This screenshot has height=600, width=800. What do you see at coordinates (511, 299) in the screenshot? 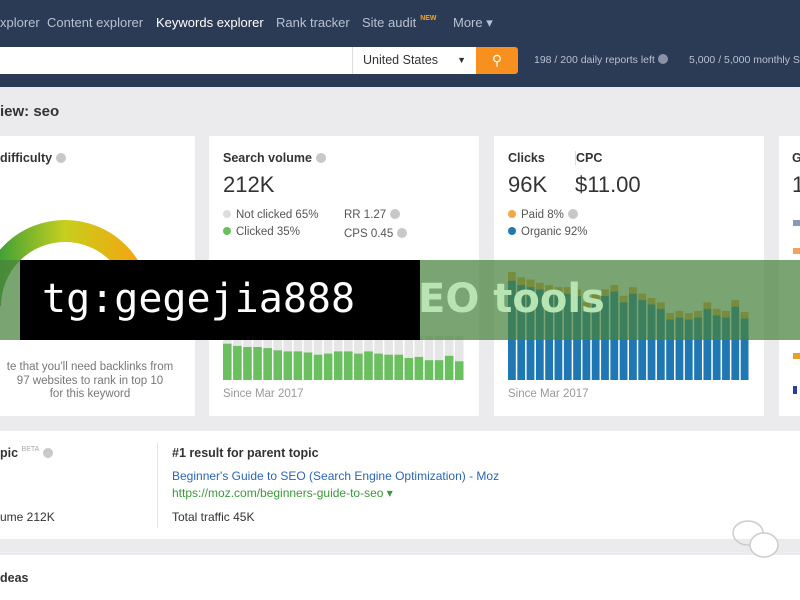
I see `watermark-green-text: EO tools` at bounding box center [511, 299].